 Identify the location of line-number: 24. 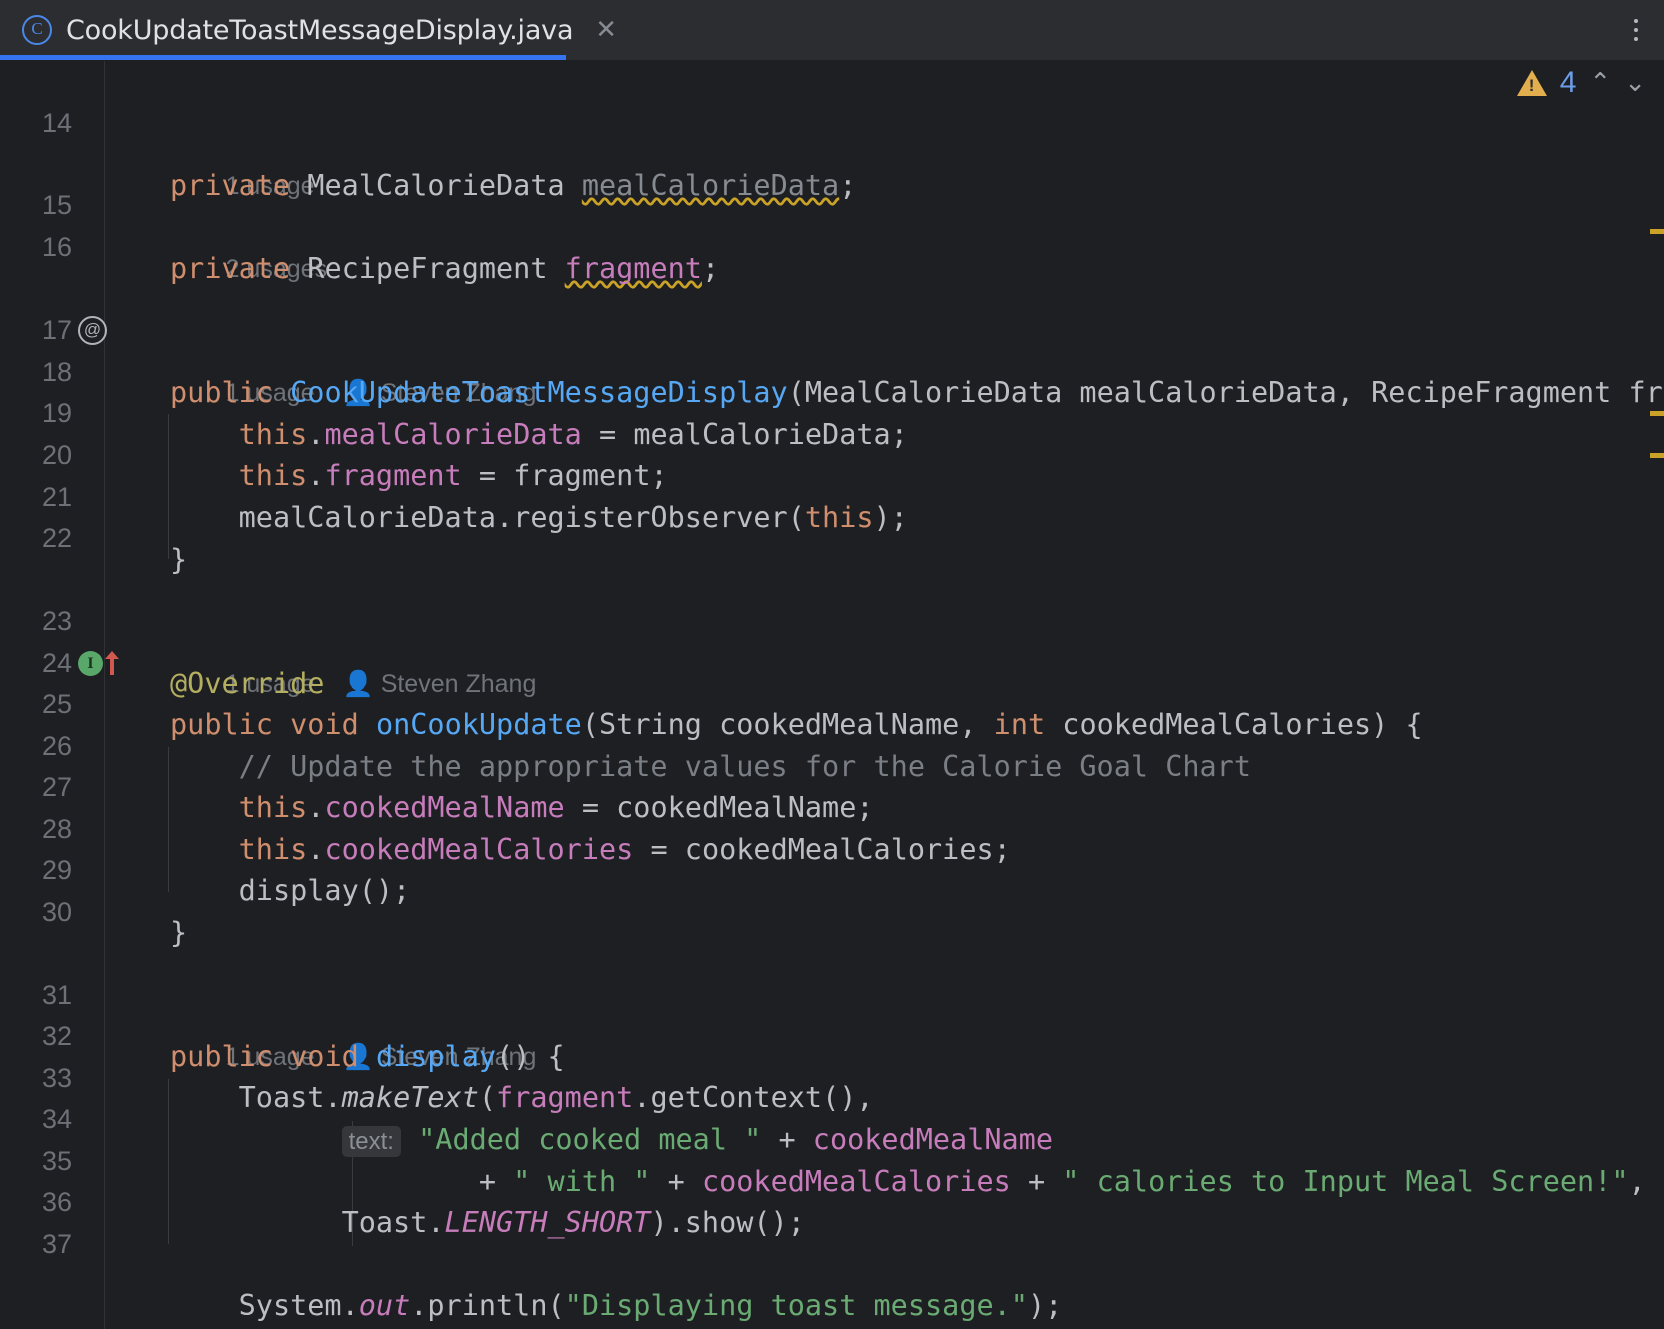
(56, 663).